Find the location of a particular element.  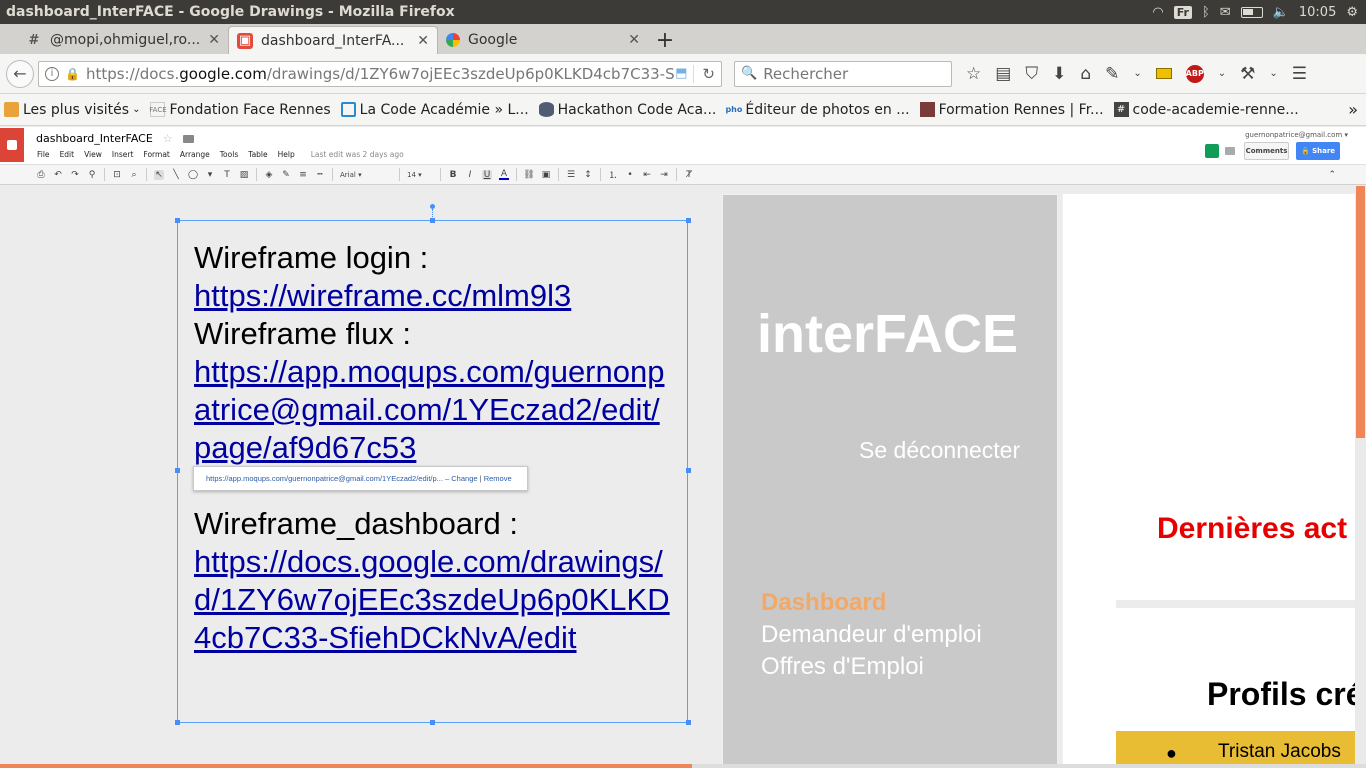

zoom-fit-icon: ⊡ is located at coordinates (117, 175).